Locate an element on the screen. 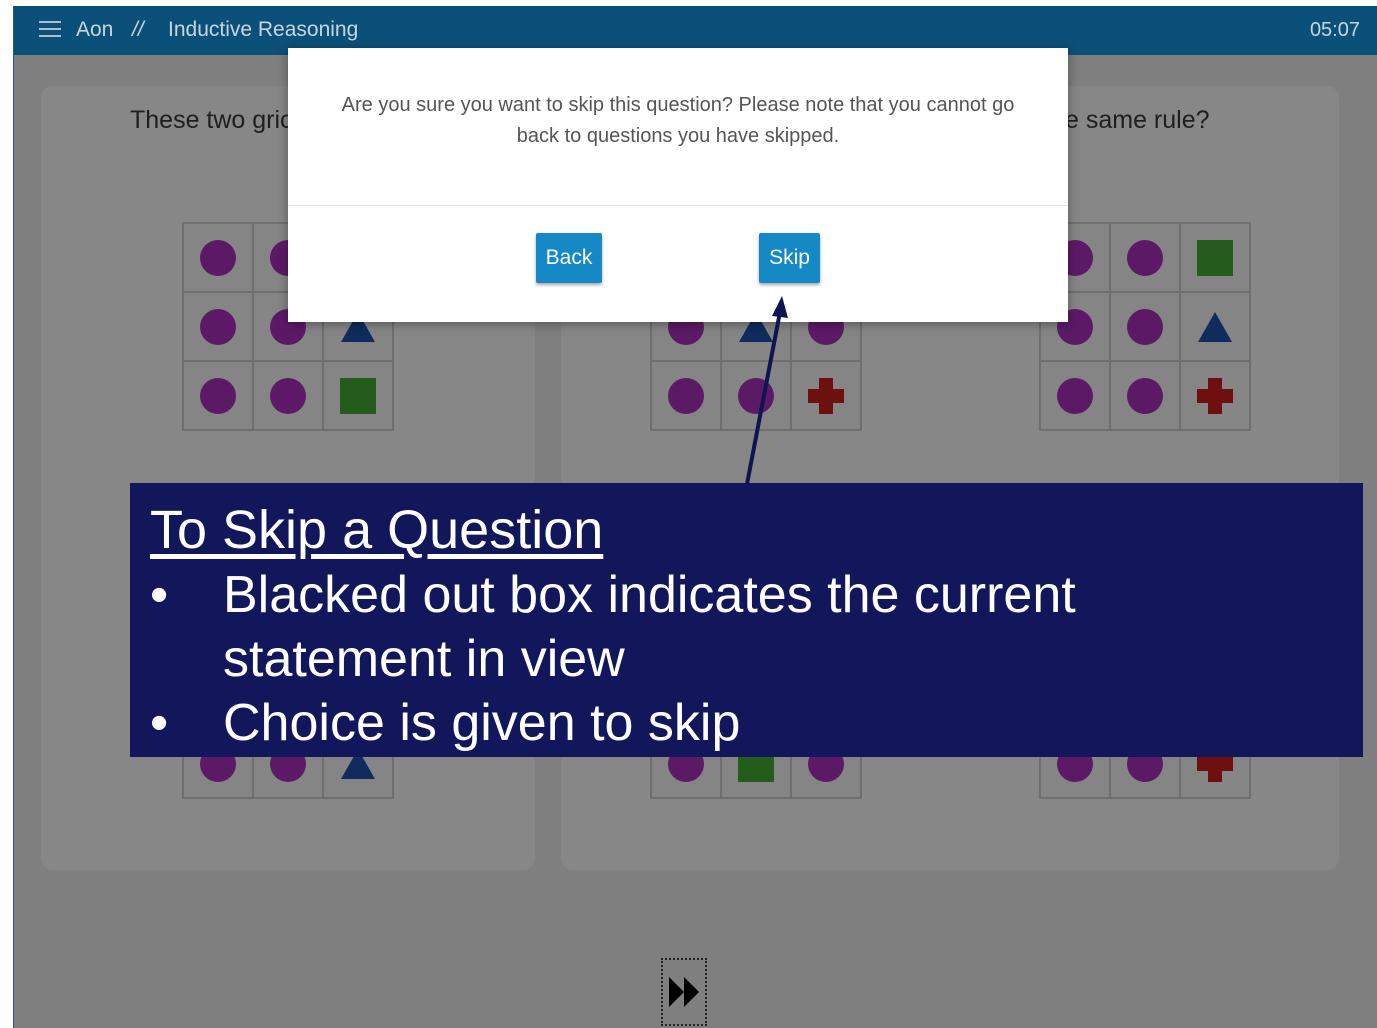  triangle-shape is located at coordinates (1215, 326).